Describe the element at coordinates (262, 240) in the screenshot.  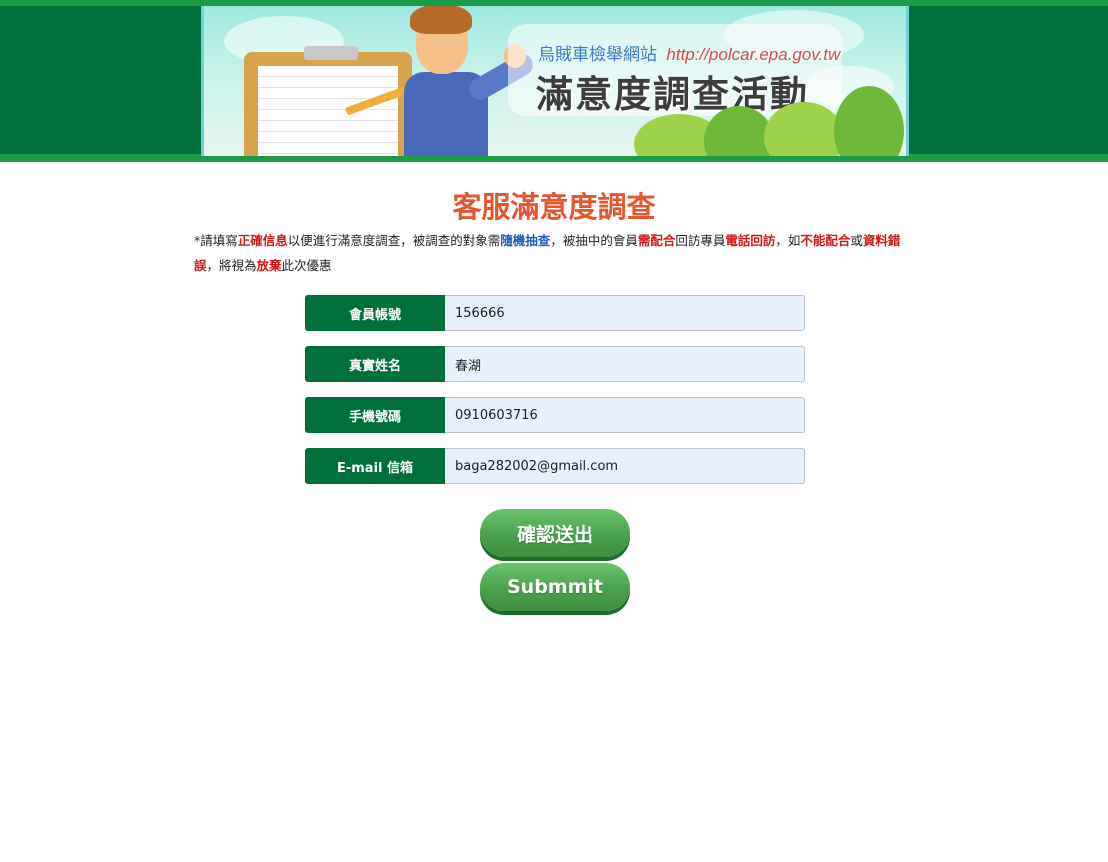
I see `notice-segment: 正確信息` at that location.